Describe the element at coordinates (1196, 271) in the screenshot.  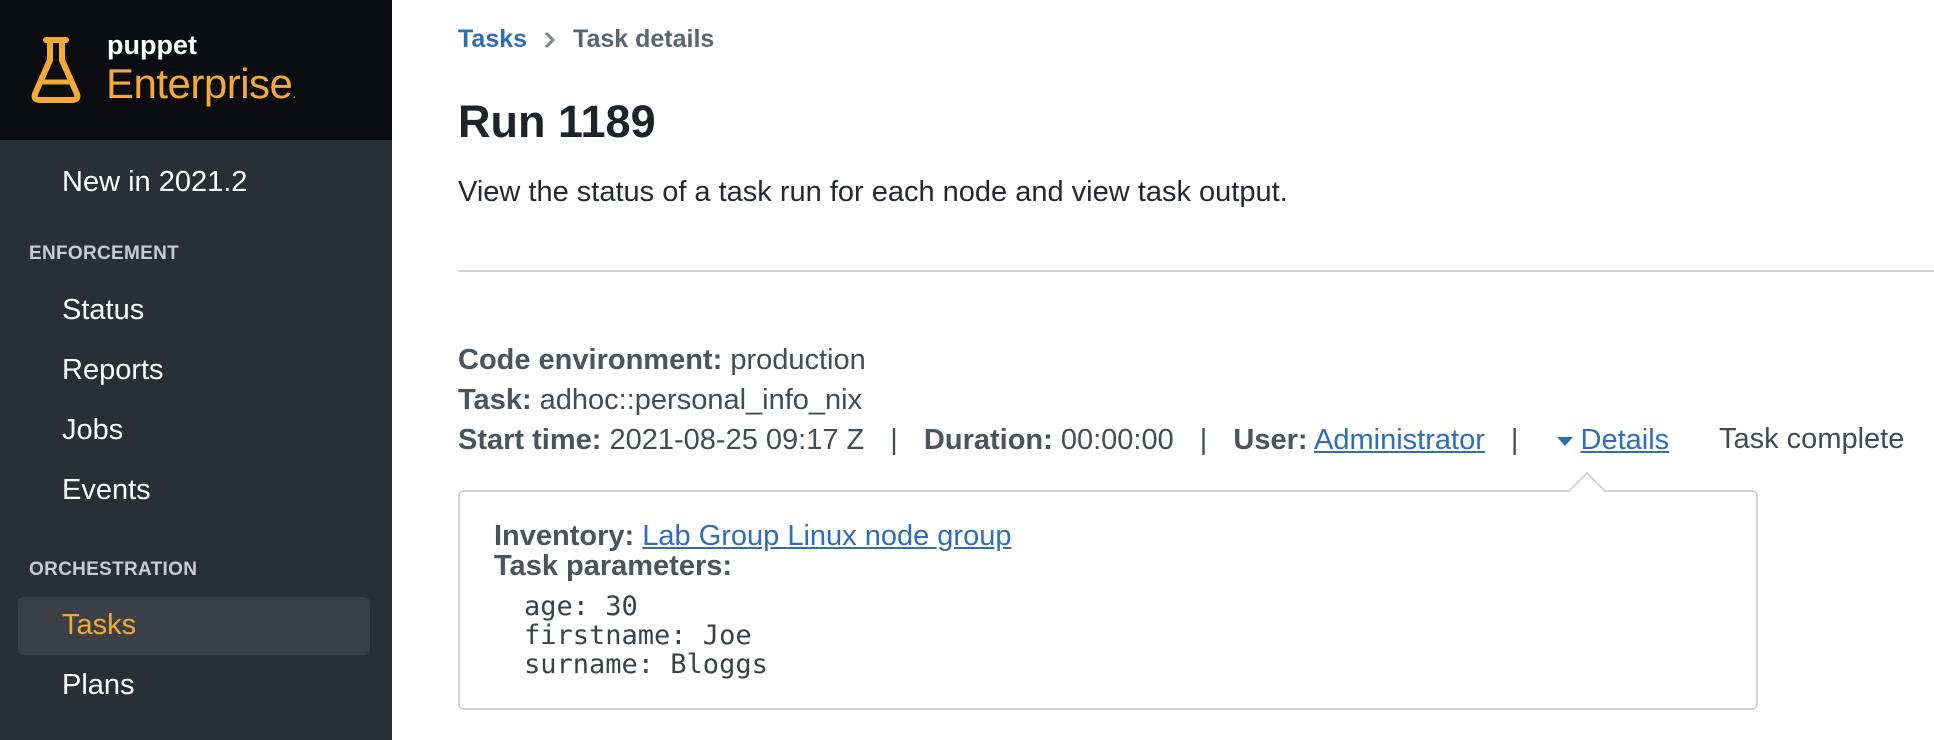
I see `divider` at that location.